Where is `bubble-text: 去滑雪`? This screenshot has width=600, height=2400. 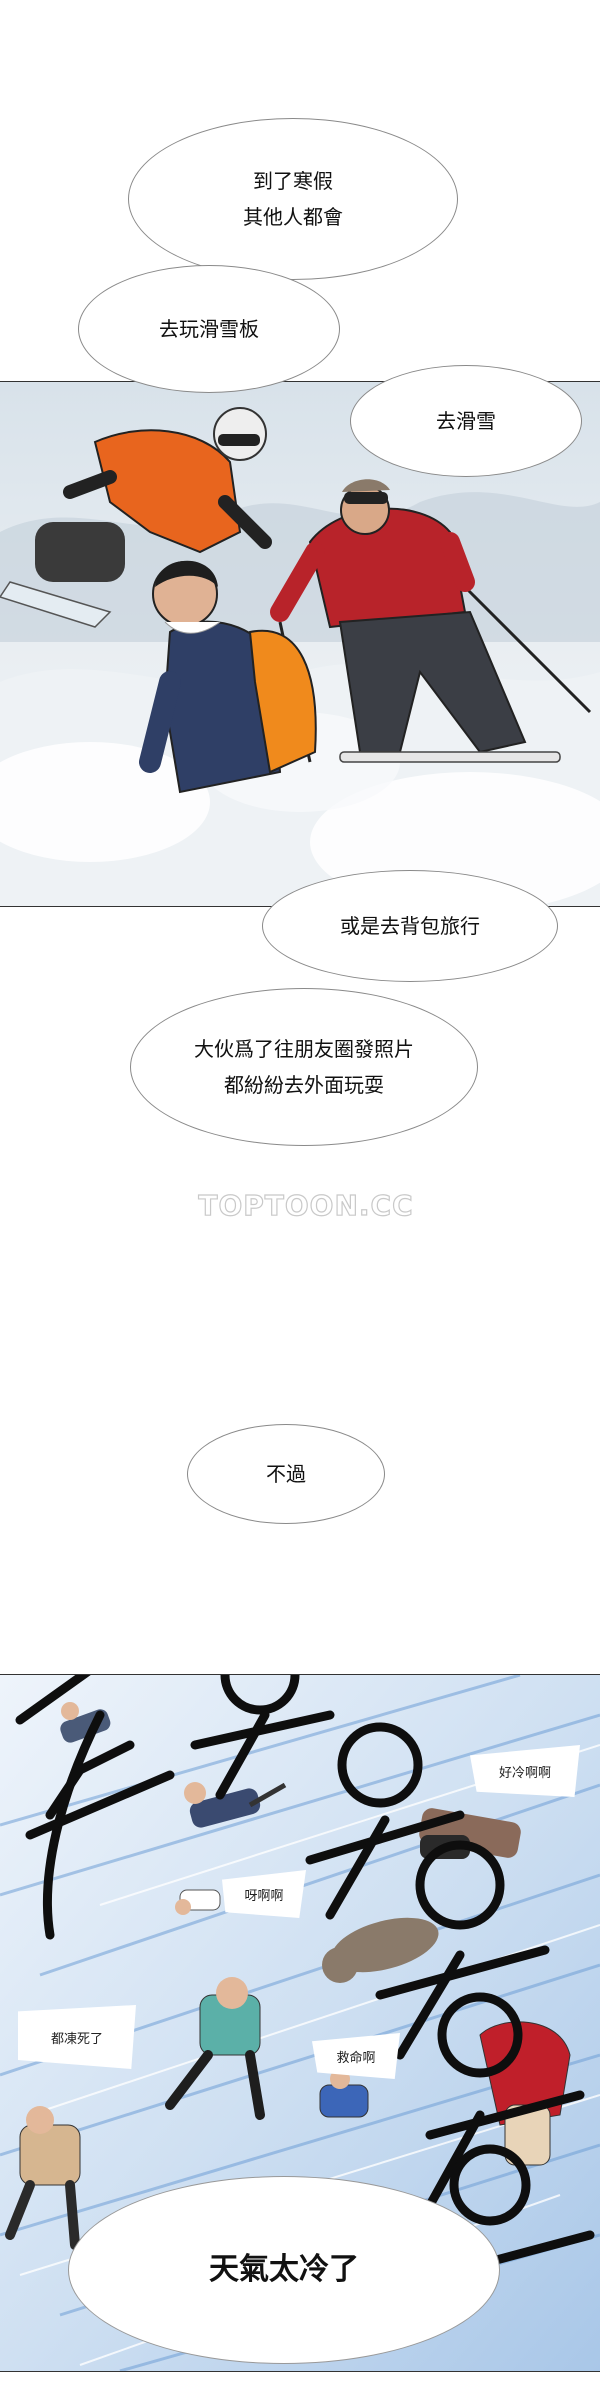 bubble-text: 去滑雪 is located at coordinates (466, 421).